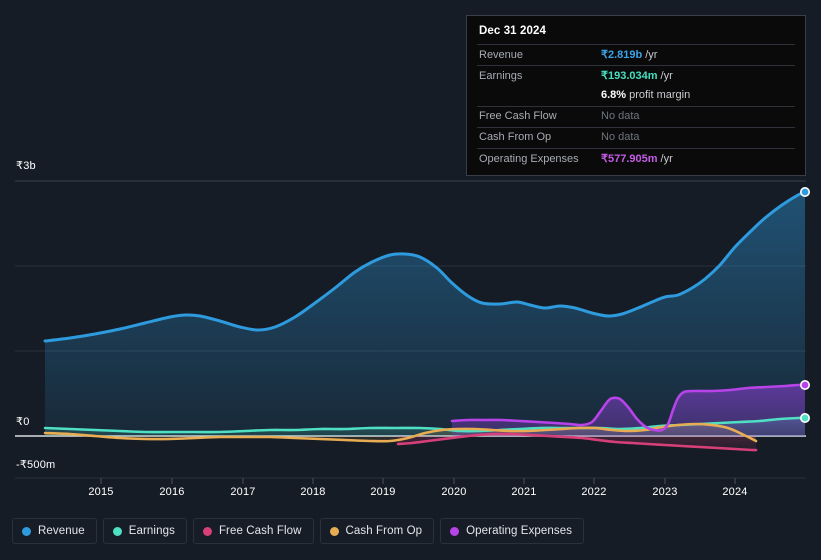  I want to click on tooltip-row: Cash From Op No data, so click(636, 137).